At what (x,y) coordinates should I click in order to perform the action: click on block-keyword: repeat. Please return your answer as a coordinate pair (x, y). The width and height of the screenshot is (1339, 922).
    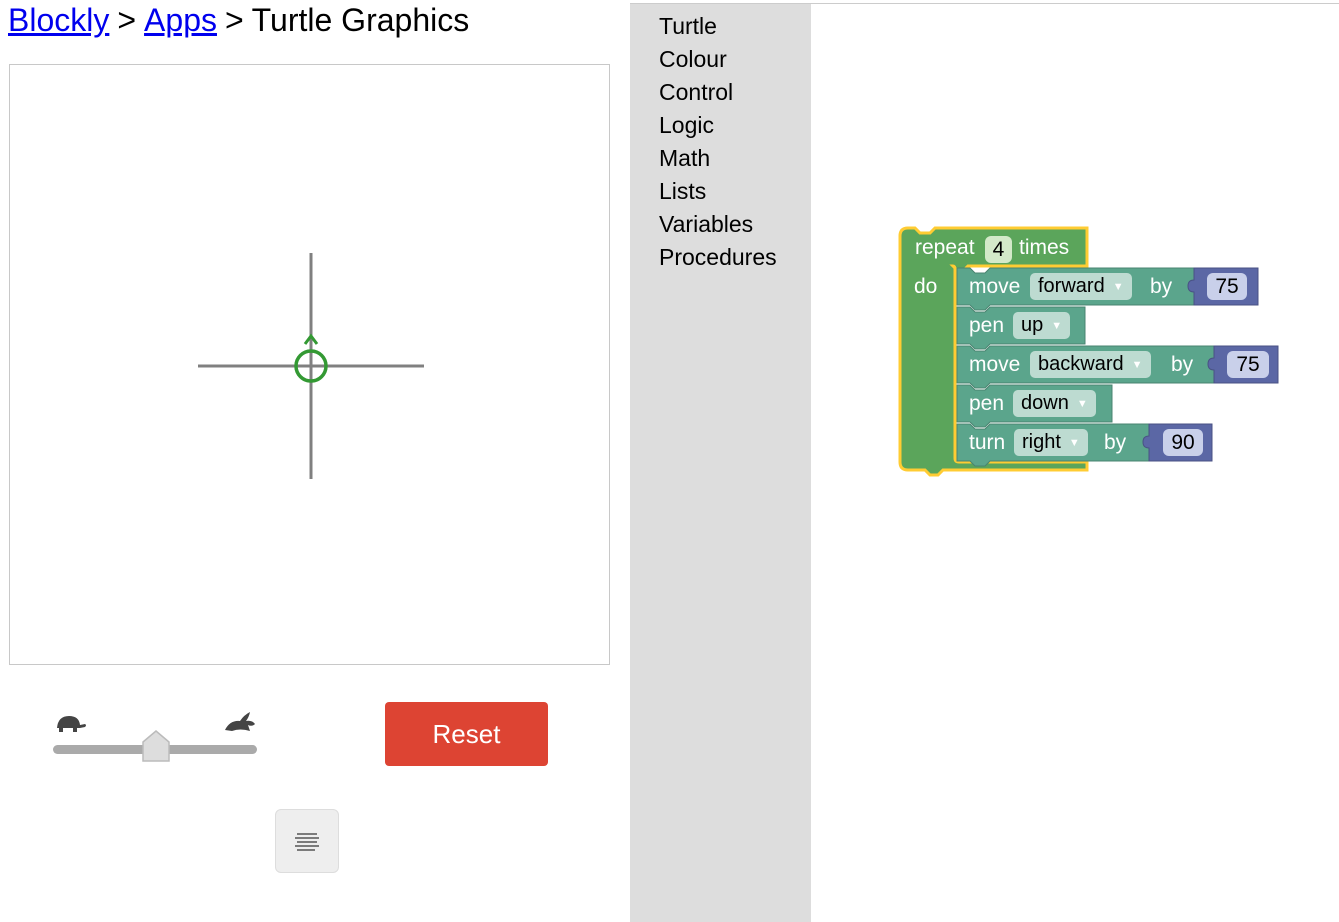
    Looking at the image, I should click on (945, 247).